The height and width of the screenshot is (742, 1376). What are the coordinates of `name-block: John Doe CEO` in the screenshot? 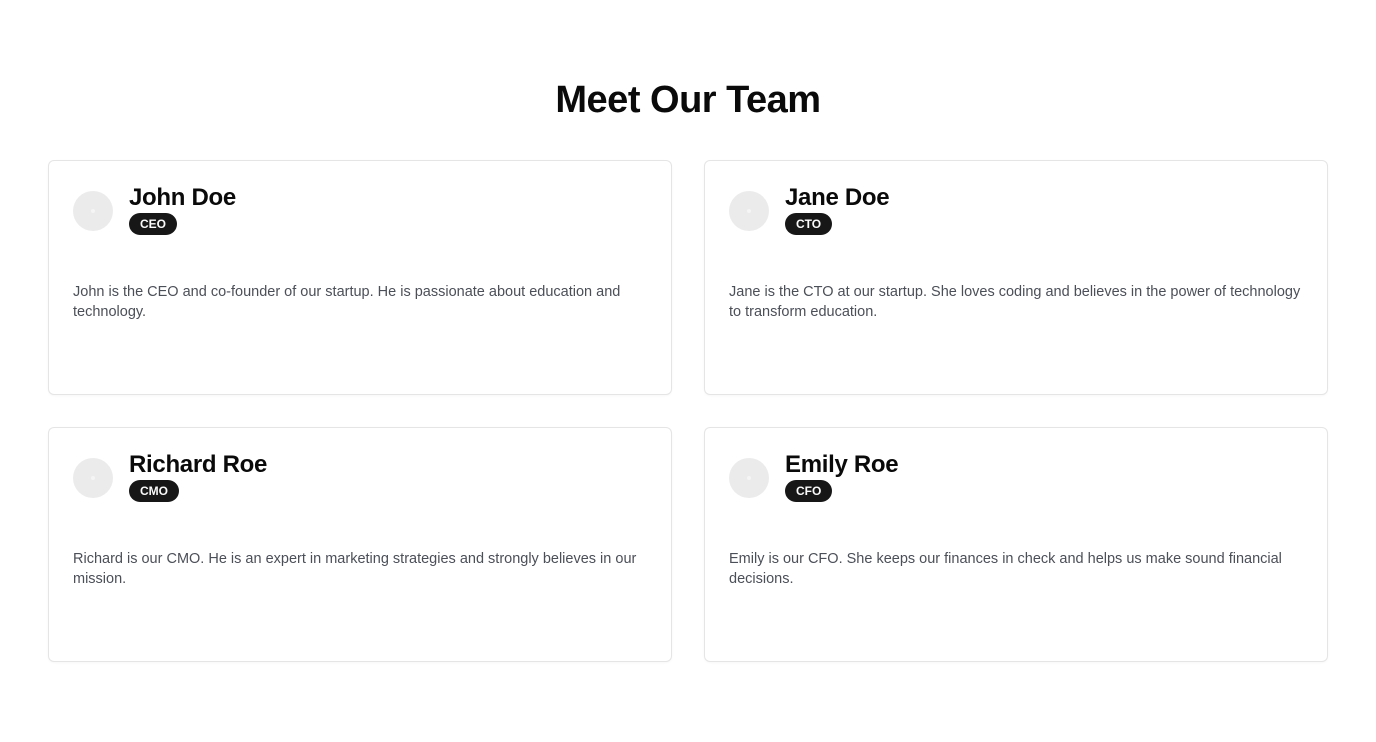 It's located at (182, 209).